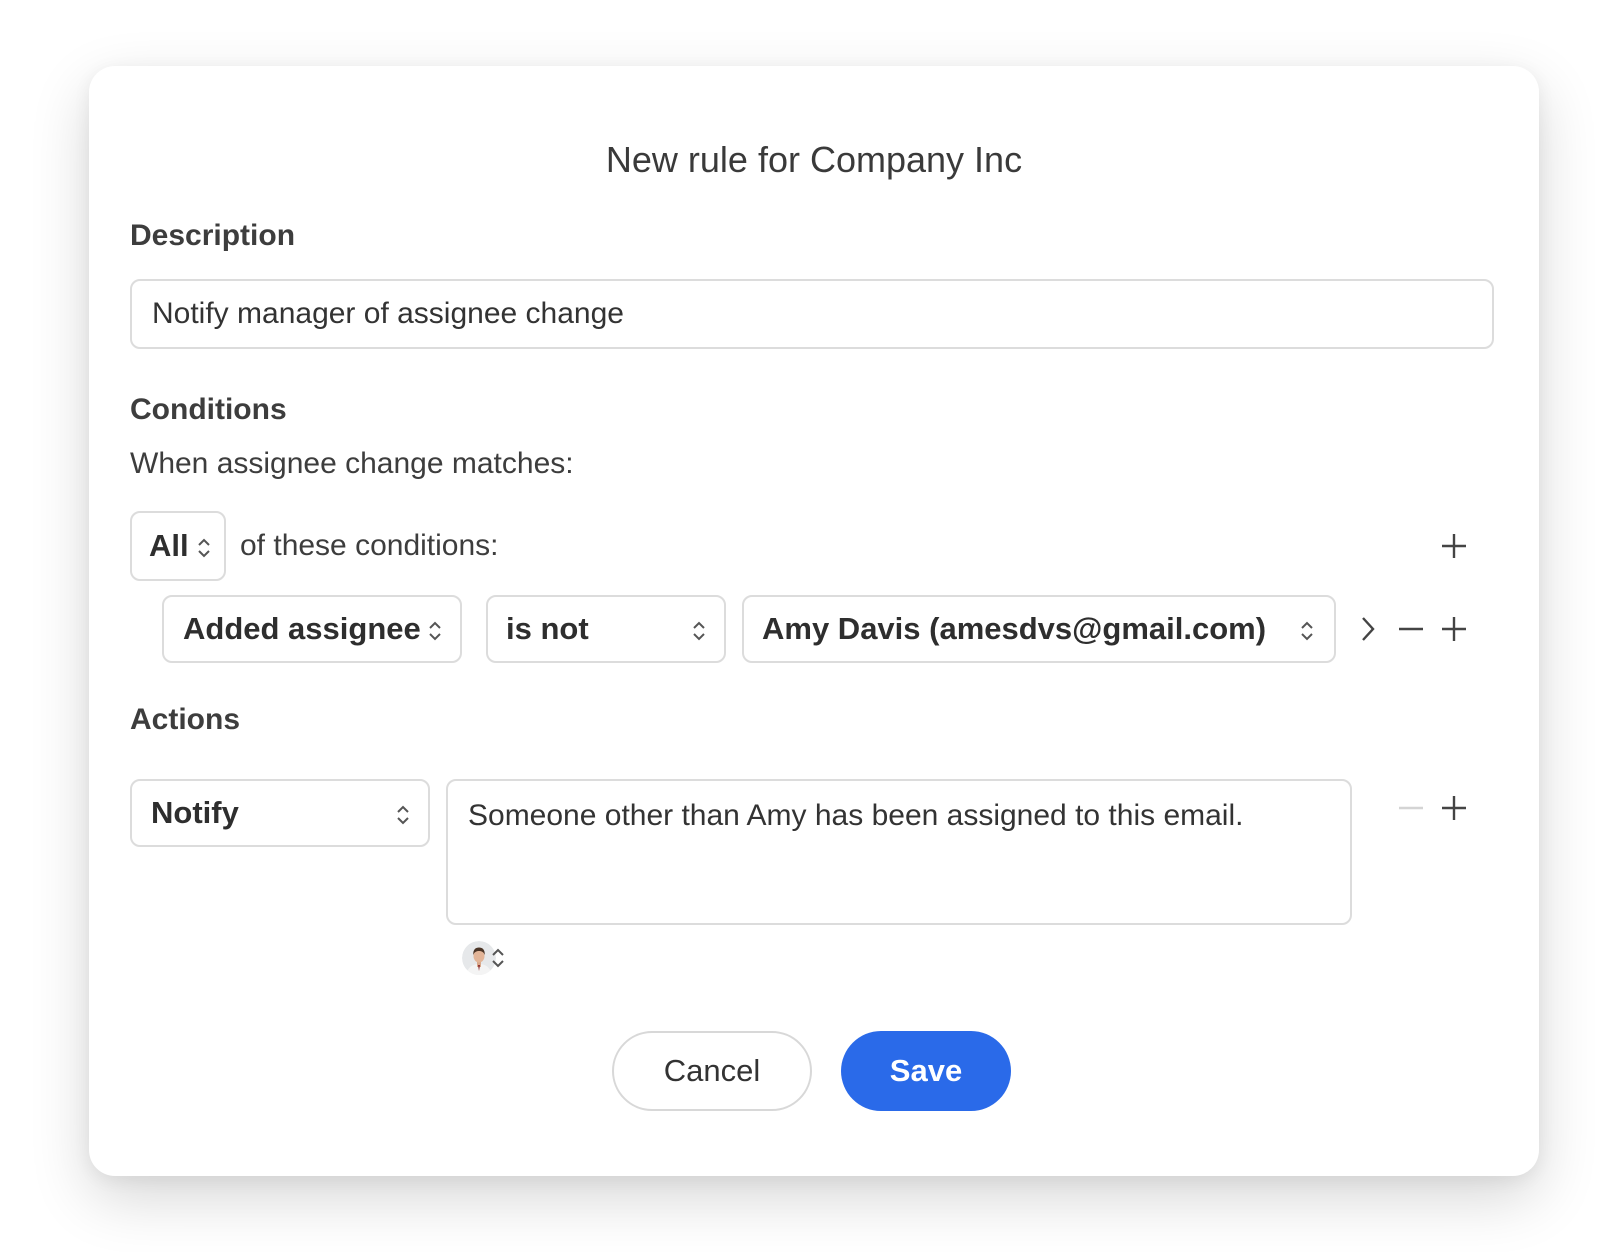  Describe the element at coordinates (814, 159) in the screenshot. I see `dialog-title: New rule for Company Inc` at that location.